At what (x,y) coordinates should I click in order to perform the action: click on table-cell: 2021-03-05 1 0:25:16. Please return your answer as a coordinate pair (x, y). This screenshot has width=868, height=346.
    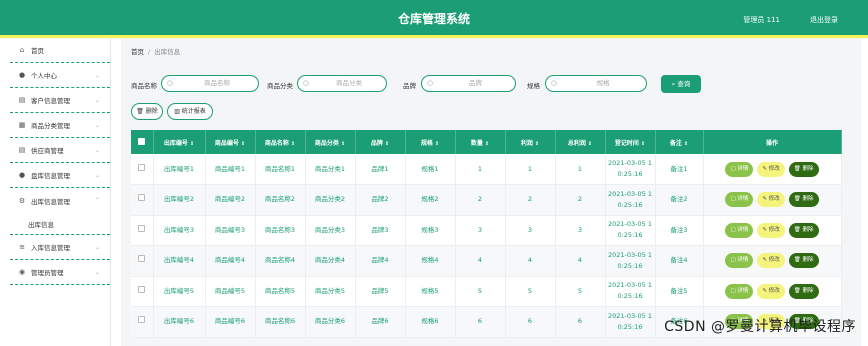
    Looking at the image, I should click on (630, 321).